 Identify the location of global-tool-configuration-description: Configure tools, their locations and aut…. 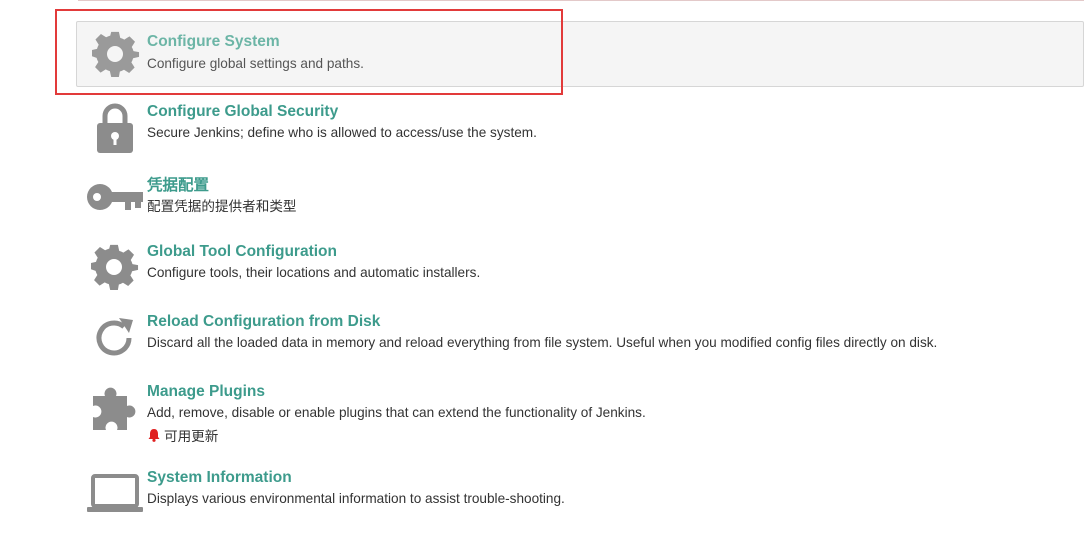
(314, 272).